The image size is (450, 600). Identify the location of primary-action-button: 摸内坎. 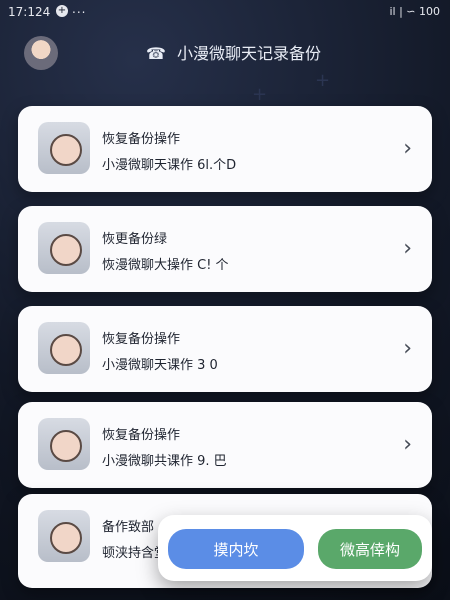
(236, 549).